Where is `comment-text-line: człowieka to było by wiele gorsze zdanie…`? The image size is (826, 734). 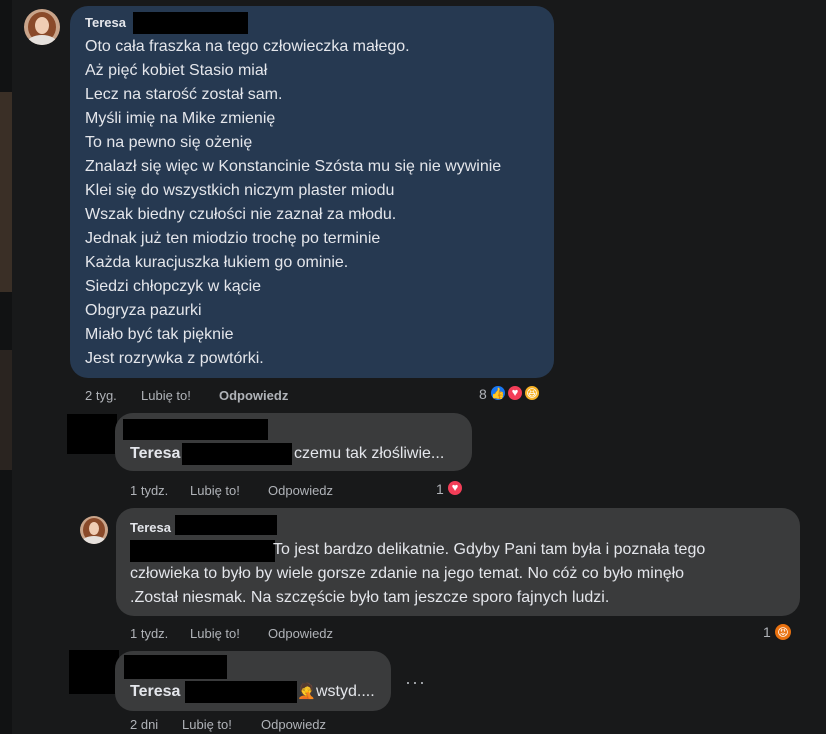 comment-text-line: człowieka to było by wiele gorsze zdanie… is located at coordinates (407, 573).